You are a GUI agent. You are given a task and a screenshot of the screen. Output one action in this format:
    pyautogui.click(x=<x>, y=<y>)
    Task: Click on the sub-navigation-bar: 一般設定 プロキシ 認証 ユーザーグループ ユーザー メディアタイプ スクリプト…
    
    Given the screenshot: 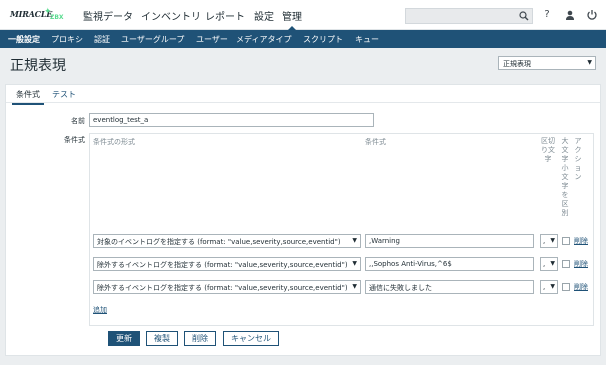 What is the action you would take?
    pyautogui.click(x=303, y=39)
    